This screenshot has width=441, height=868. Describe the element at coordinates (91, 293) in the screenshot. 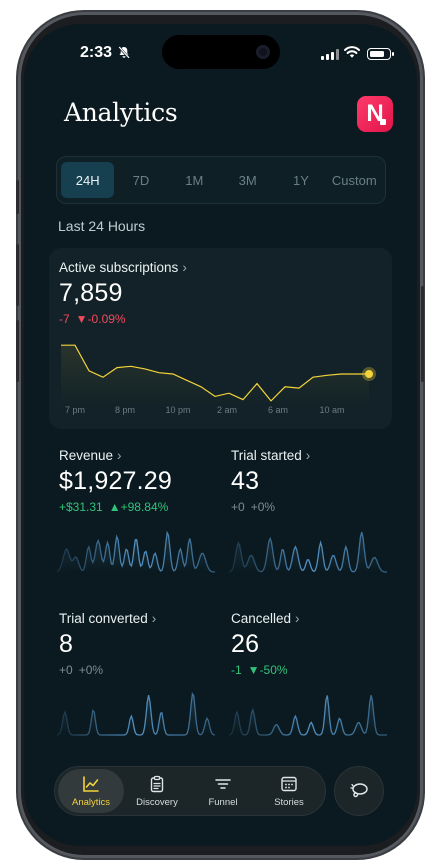

I see `active-subscriptions-value: 7,859` at that location.